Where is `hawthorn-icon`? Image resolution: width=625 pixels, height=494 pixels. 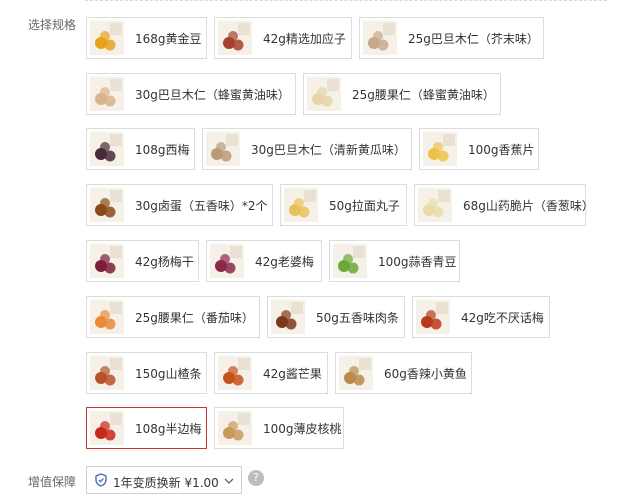 hawthorn-icon is located at coordinates (107, 373).